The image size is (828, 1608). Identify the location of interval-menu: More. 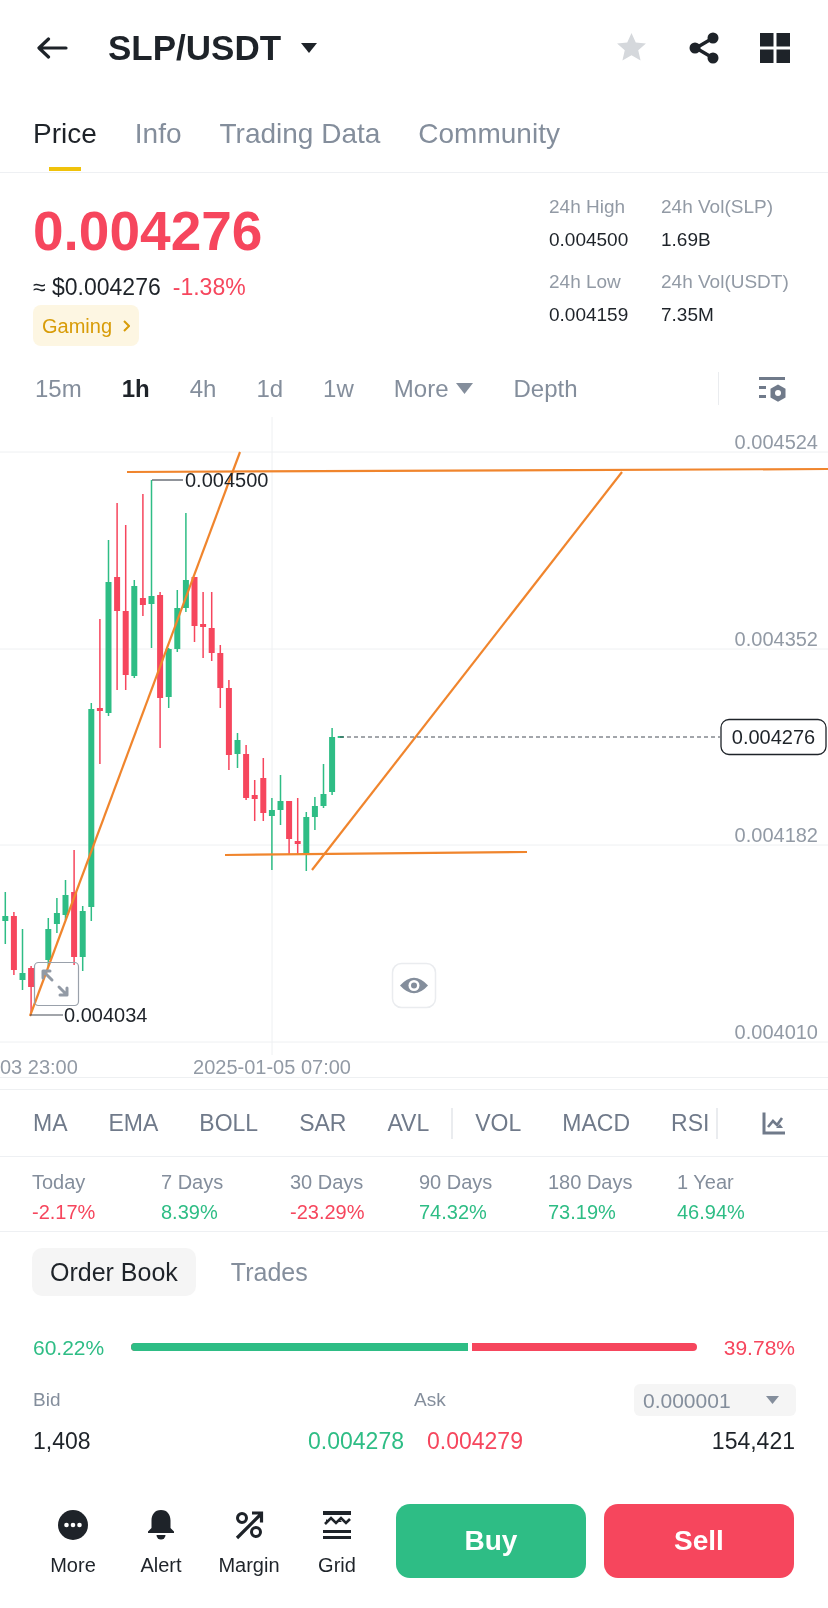
(433, 388).